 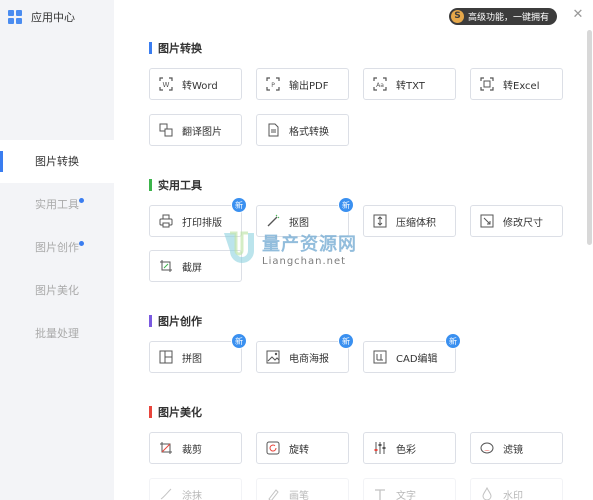 What do you see at coordinates (516, 489) in the screenshot?
I see `tool-watermark: 水印` at bounding box center [516, 489].